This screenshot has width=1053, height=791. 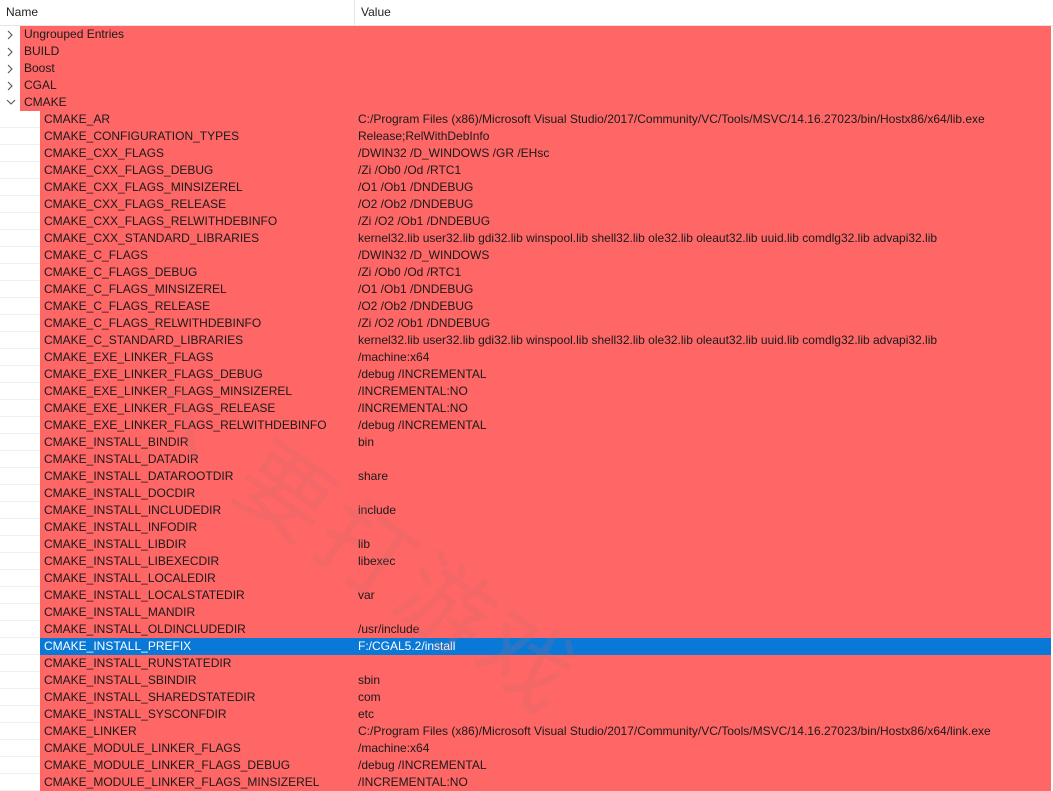 What do you see at coordinates (11, 102) in the screenshot?
I see `chevron-down-icon` at bounding box center [11, 102].